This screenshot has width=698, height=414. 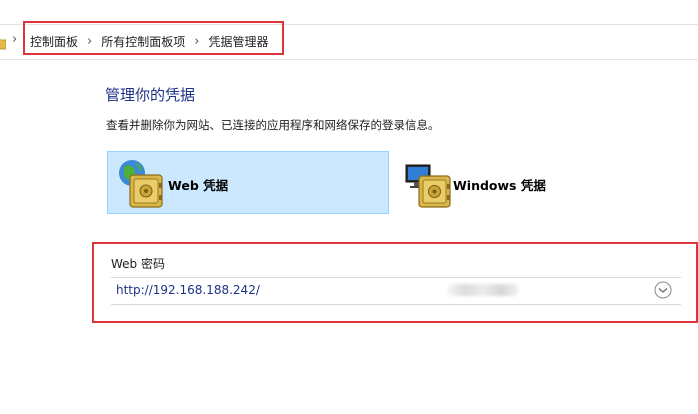 What do you see at coordinates (273, 125) in the screenshot?
I see `page-description: 查看并删除你为网站、已连接的应用程序和网络保存的登录信息。` at bounding box center [273, 125].